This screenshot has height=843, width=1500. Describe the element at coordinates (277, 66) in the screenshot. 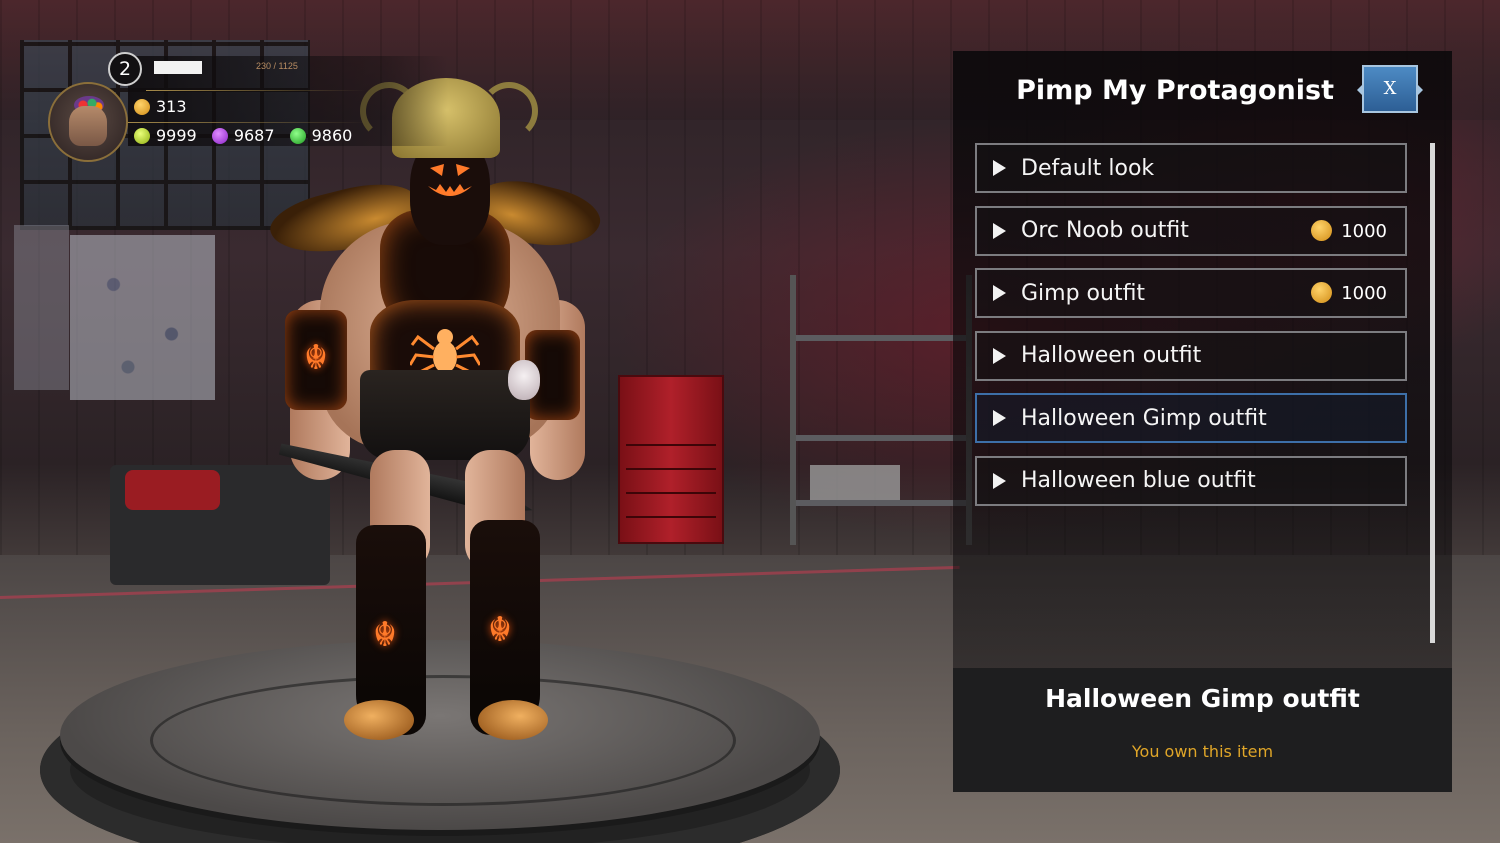

I see `xp-text: 230 / 1125` at that location.